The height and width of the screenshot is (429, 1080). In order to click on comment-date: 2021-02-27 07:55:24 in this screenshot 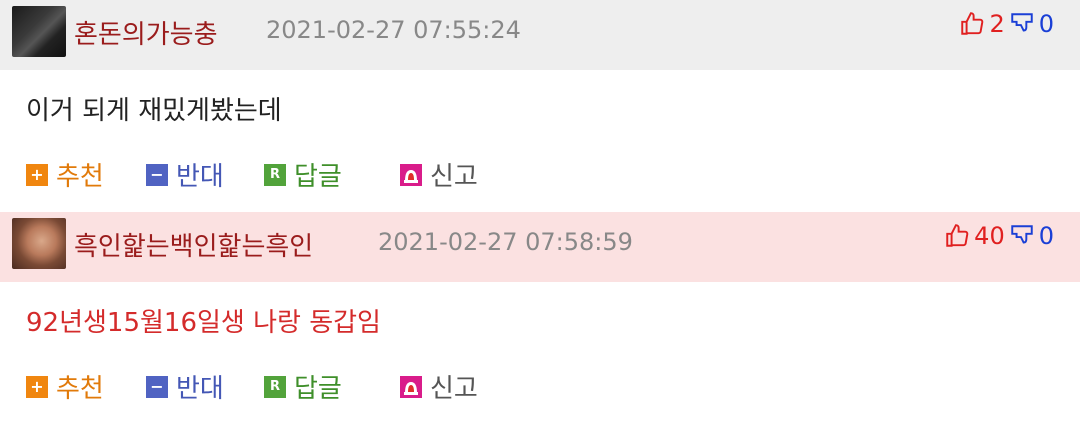, I will do `click(393, 30)`.